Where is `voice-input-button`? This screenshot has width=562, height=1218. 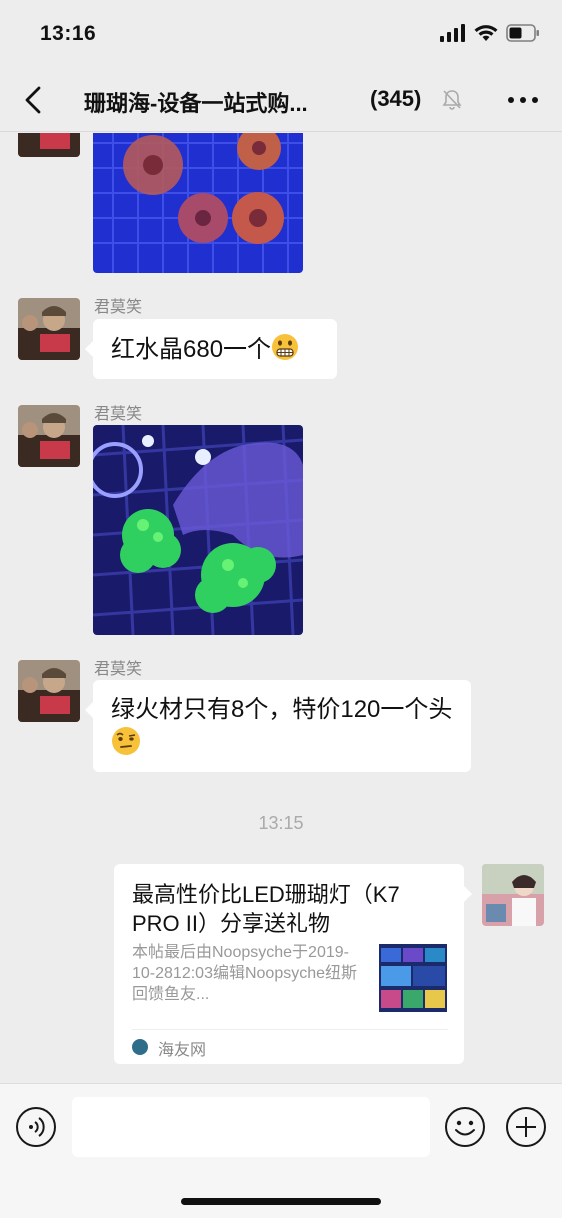 voice-input-button is located at coordinates (36, 1127).